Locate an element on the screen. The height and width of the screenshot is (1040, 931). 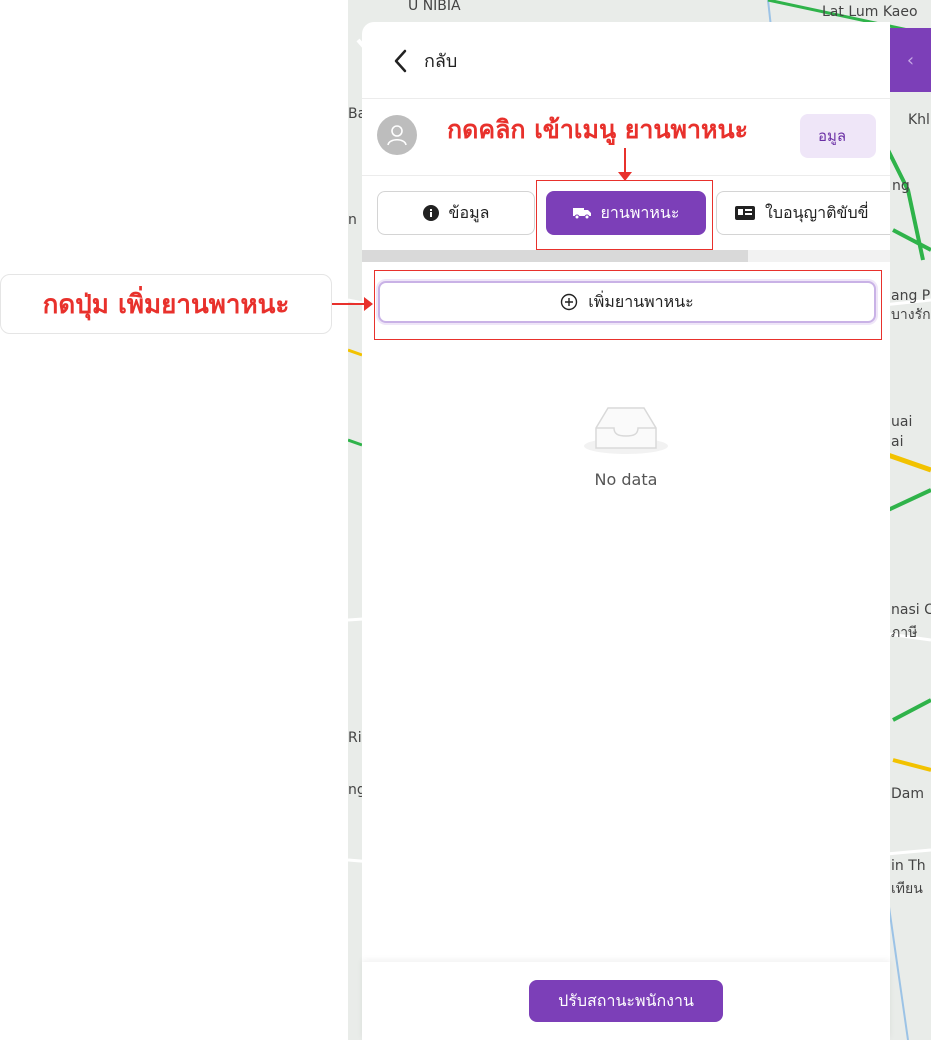
map-label: in Th is located at coordinates (908, 866).